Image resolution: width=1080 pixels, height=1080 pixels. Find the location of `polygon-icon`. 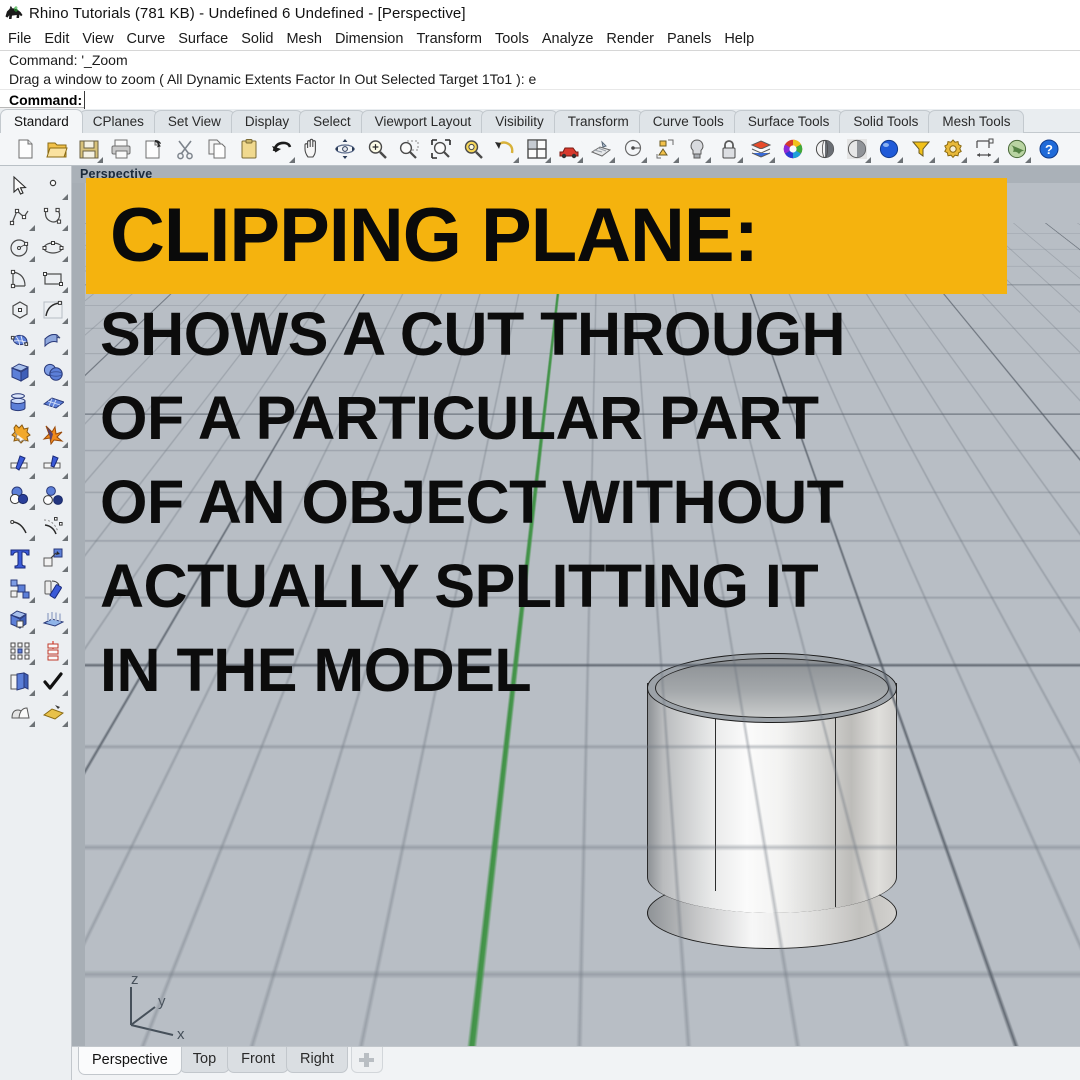

polygon-icon is located at coordinates (19, 309).